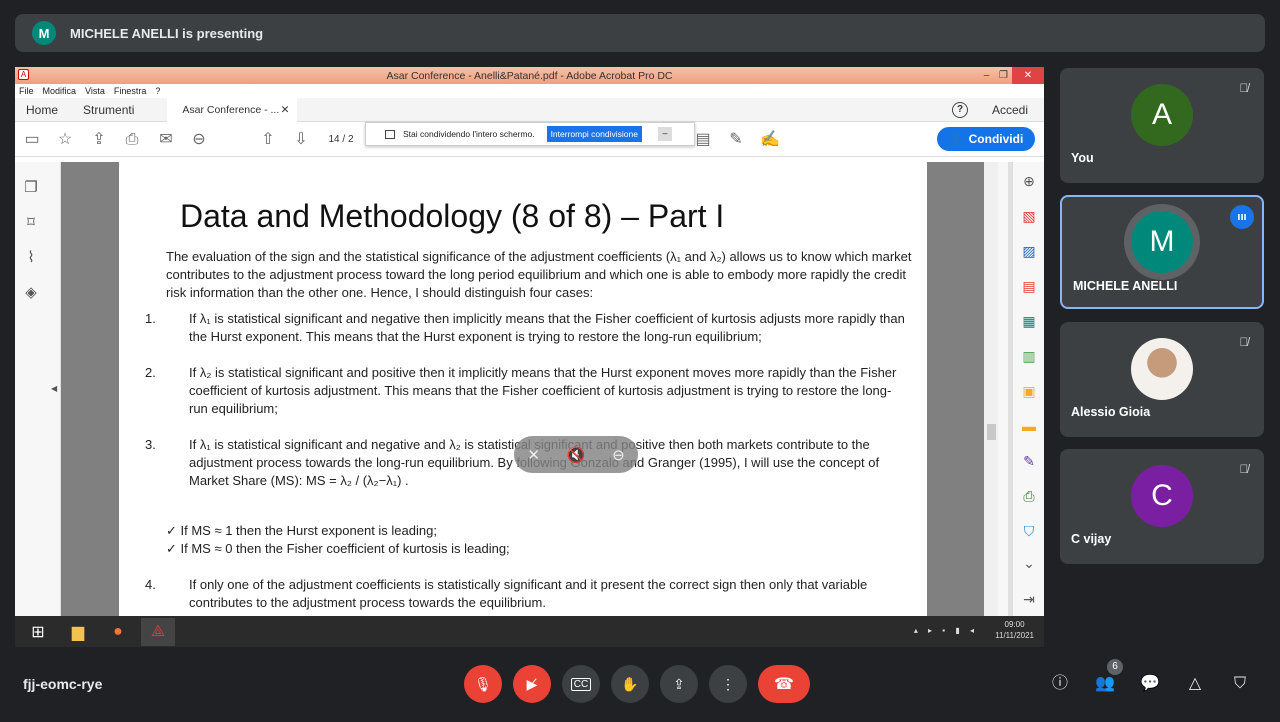 The width and height of the screenshot is (1280, 722). I want to click on stop-sharing-button: Interrompi condivisione, so click(594, 134).